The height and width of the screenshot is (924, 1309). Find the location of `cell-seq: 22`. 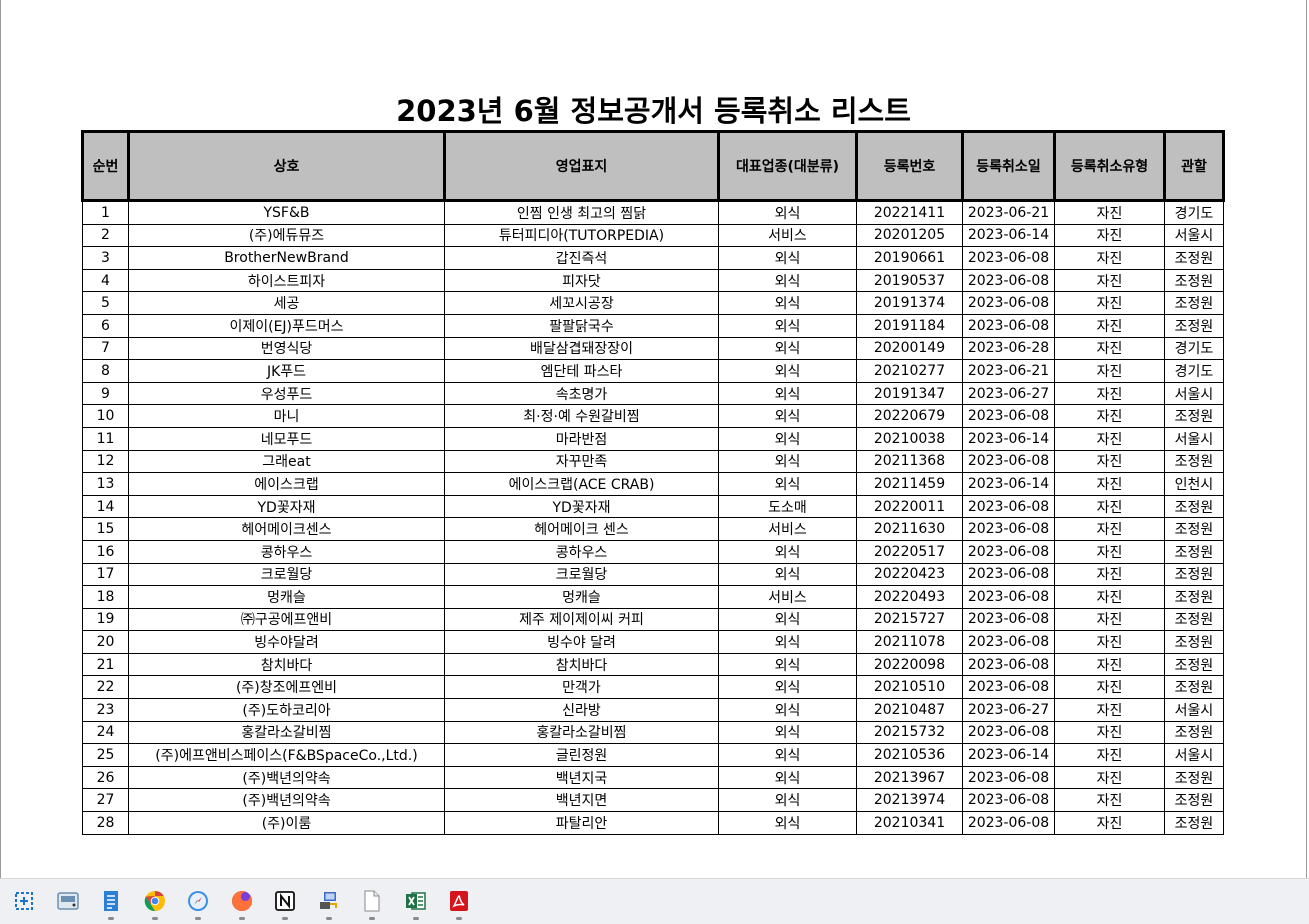

cell-seq: 22 is located at coordinates (105, 687).